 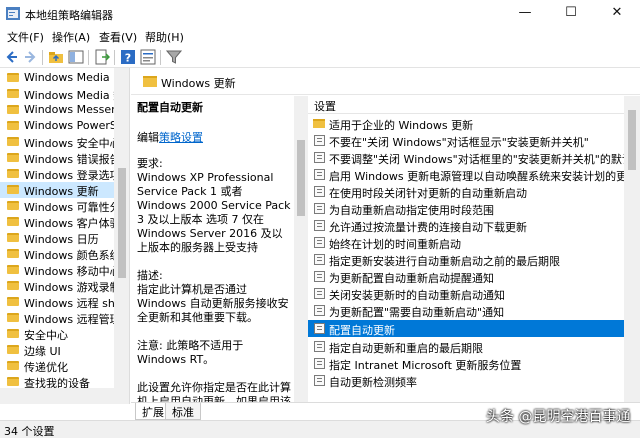 I want to click on window-title: 本地组策略编辑器, so click(x=69, y=15).